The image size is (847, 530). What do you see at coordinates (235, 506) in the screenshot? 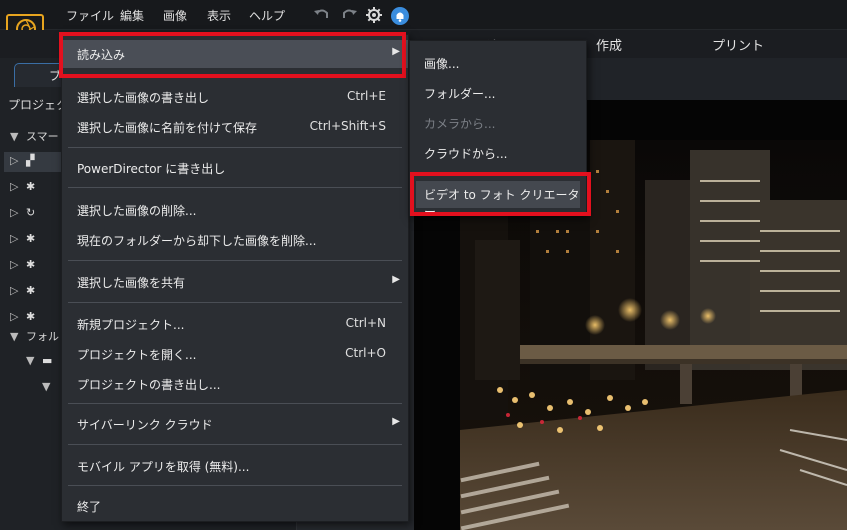
I see `menu-item-exit: 終了` at bounding box center [235, 506].